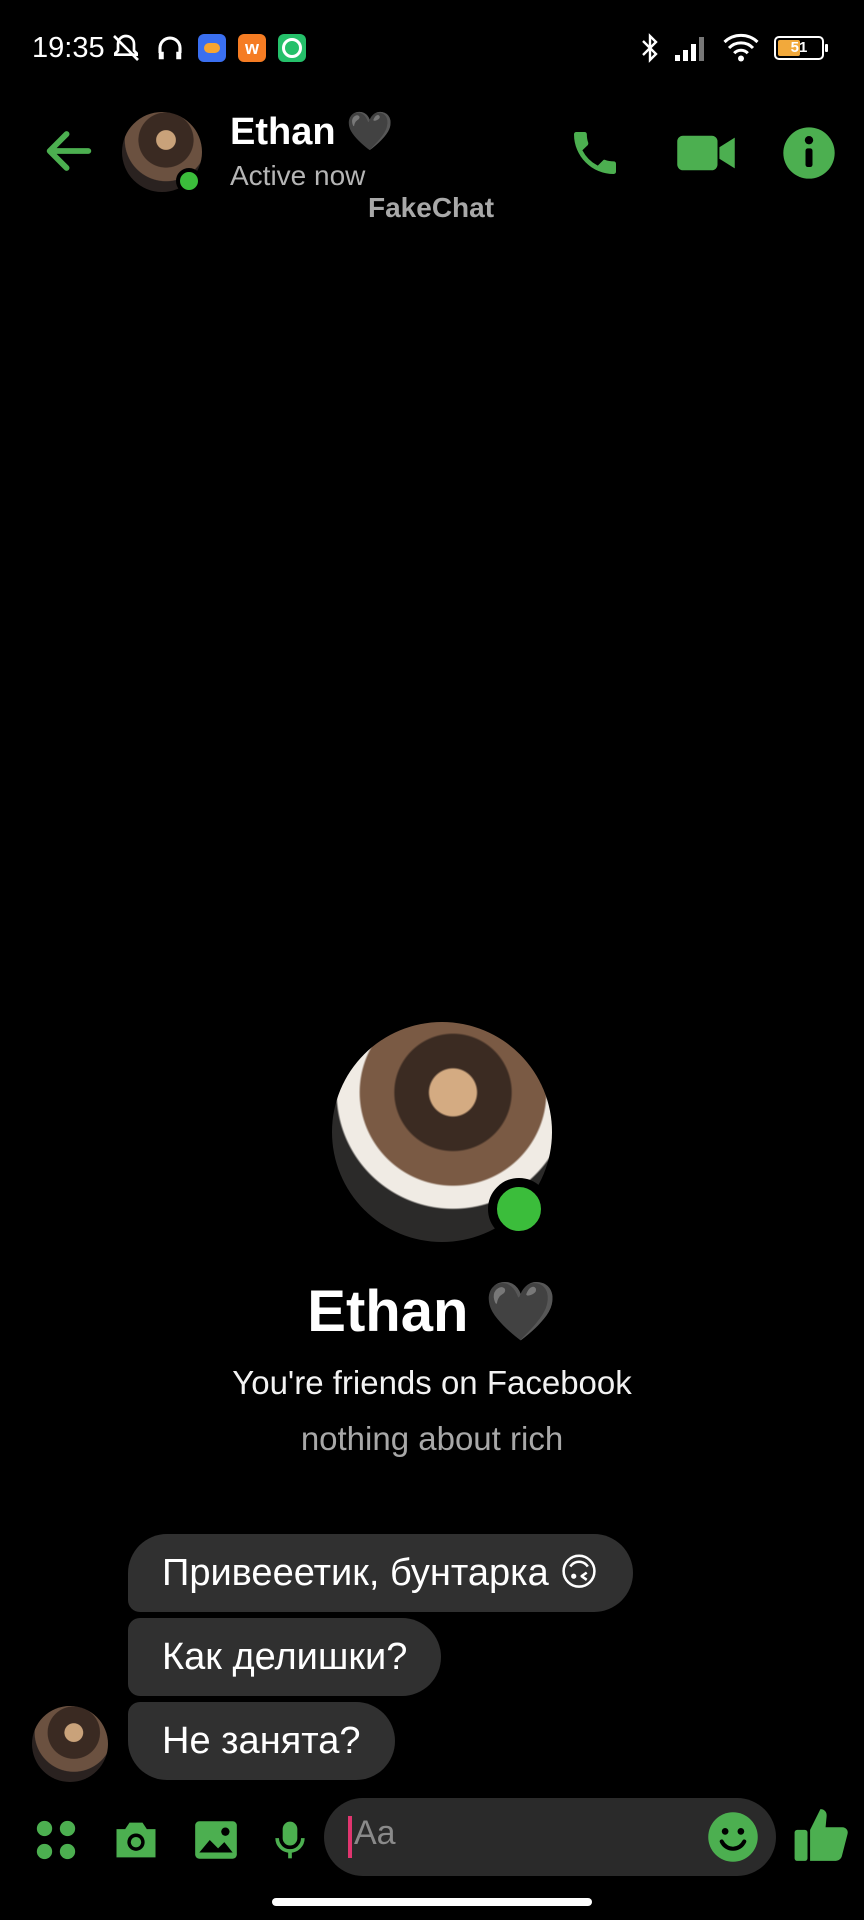 Image resolution: width=864 pixels, height=1920 pixels. Describe the element at coordinates (431, 207) in the screenshot. I see `watermark: FakeChat` at that location.